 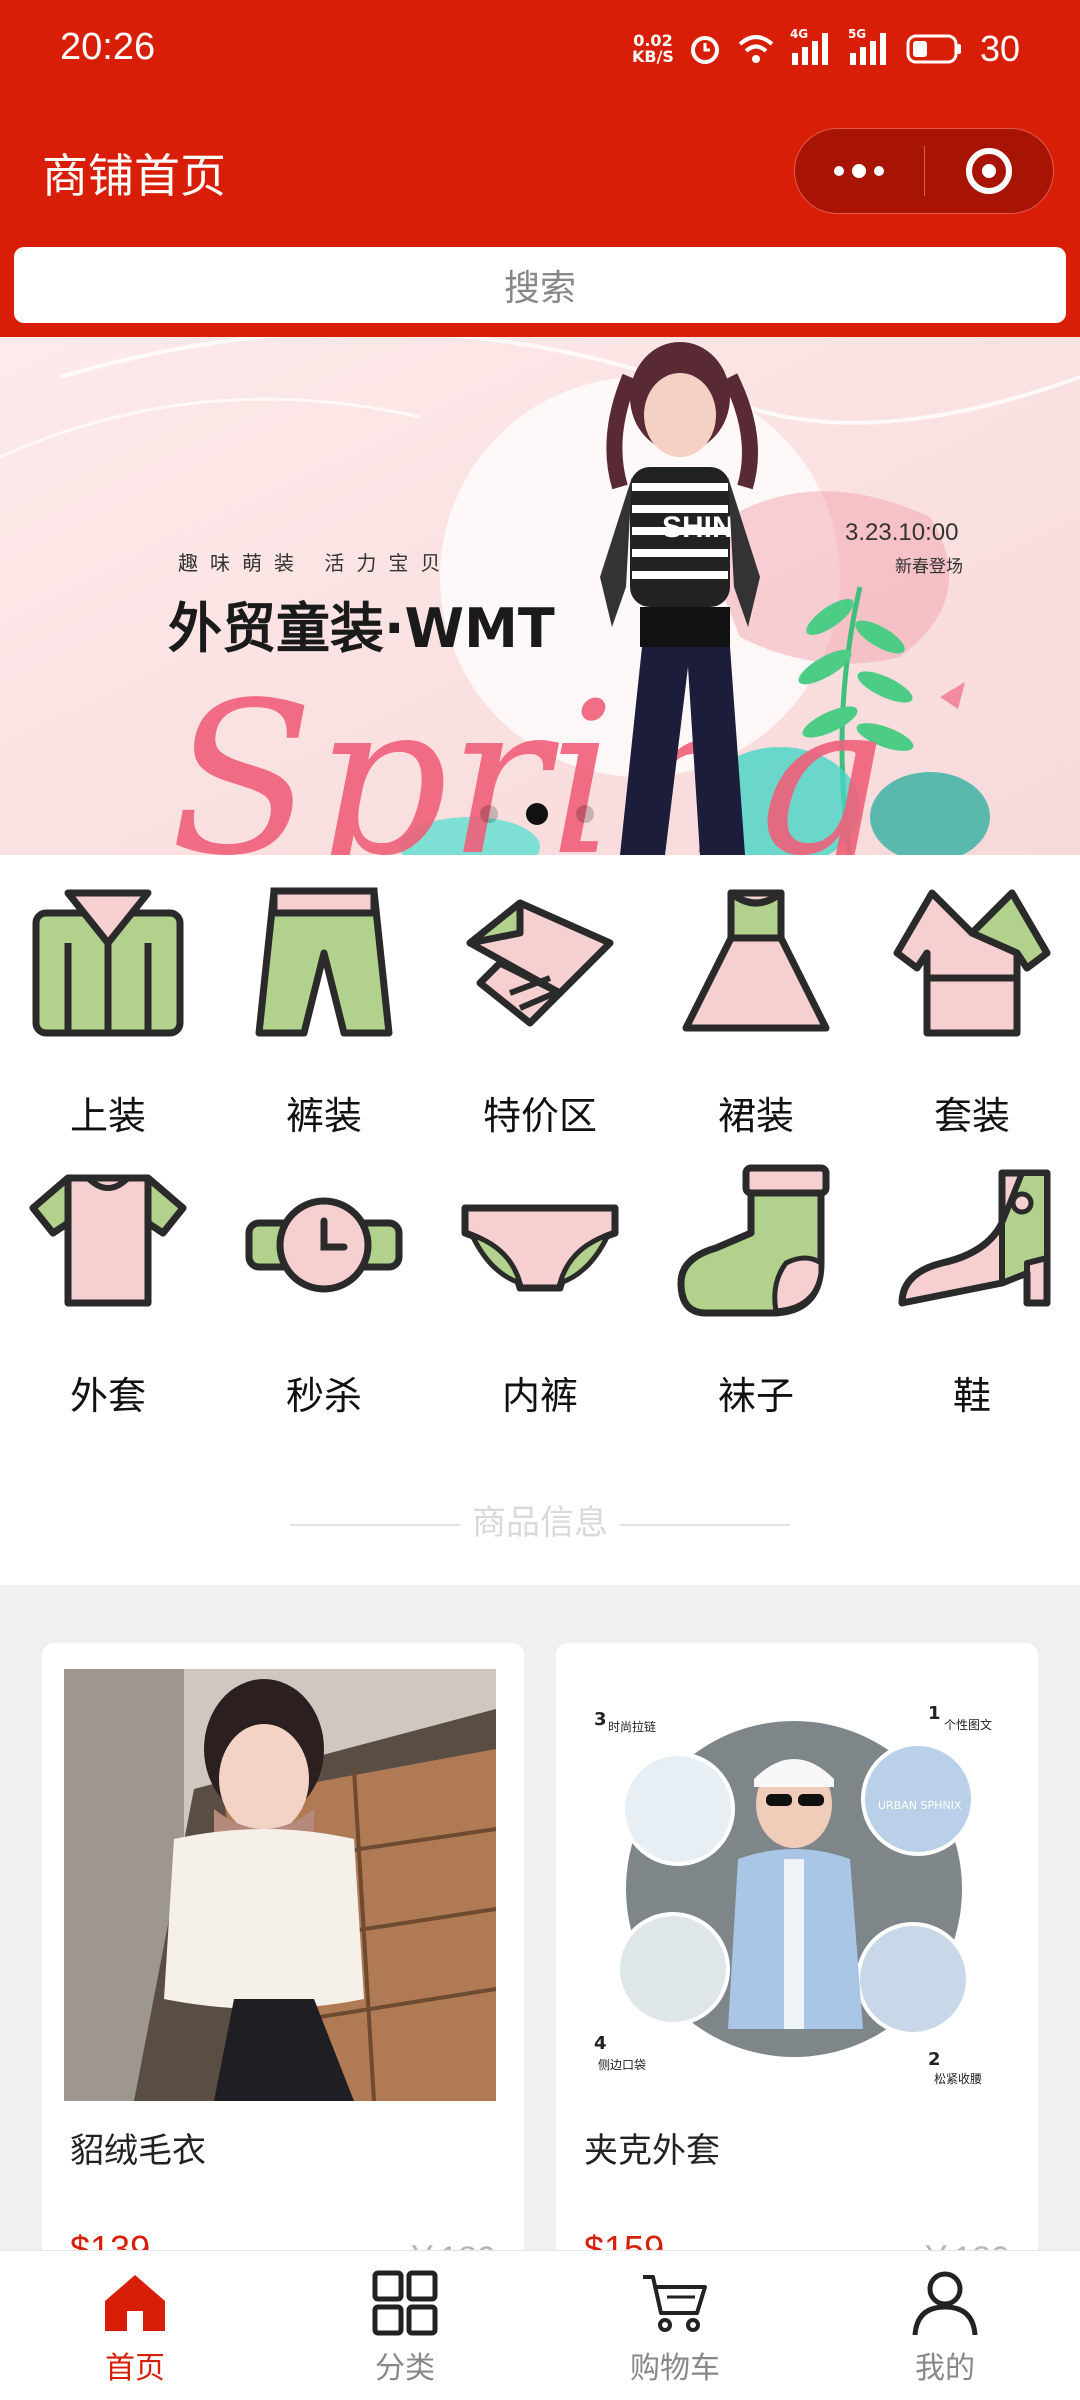 I want to click on robe-icon, so click(x=972, y=963).